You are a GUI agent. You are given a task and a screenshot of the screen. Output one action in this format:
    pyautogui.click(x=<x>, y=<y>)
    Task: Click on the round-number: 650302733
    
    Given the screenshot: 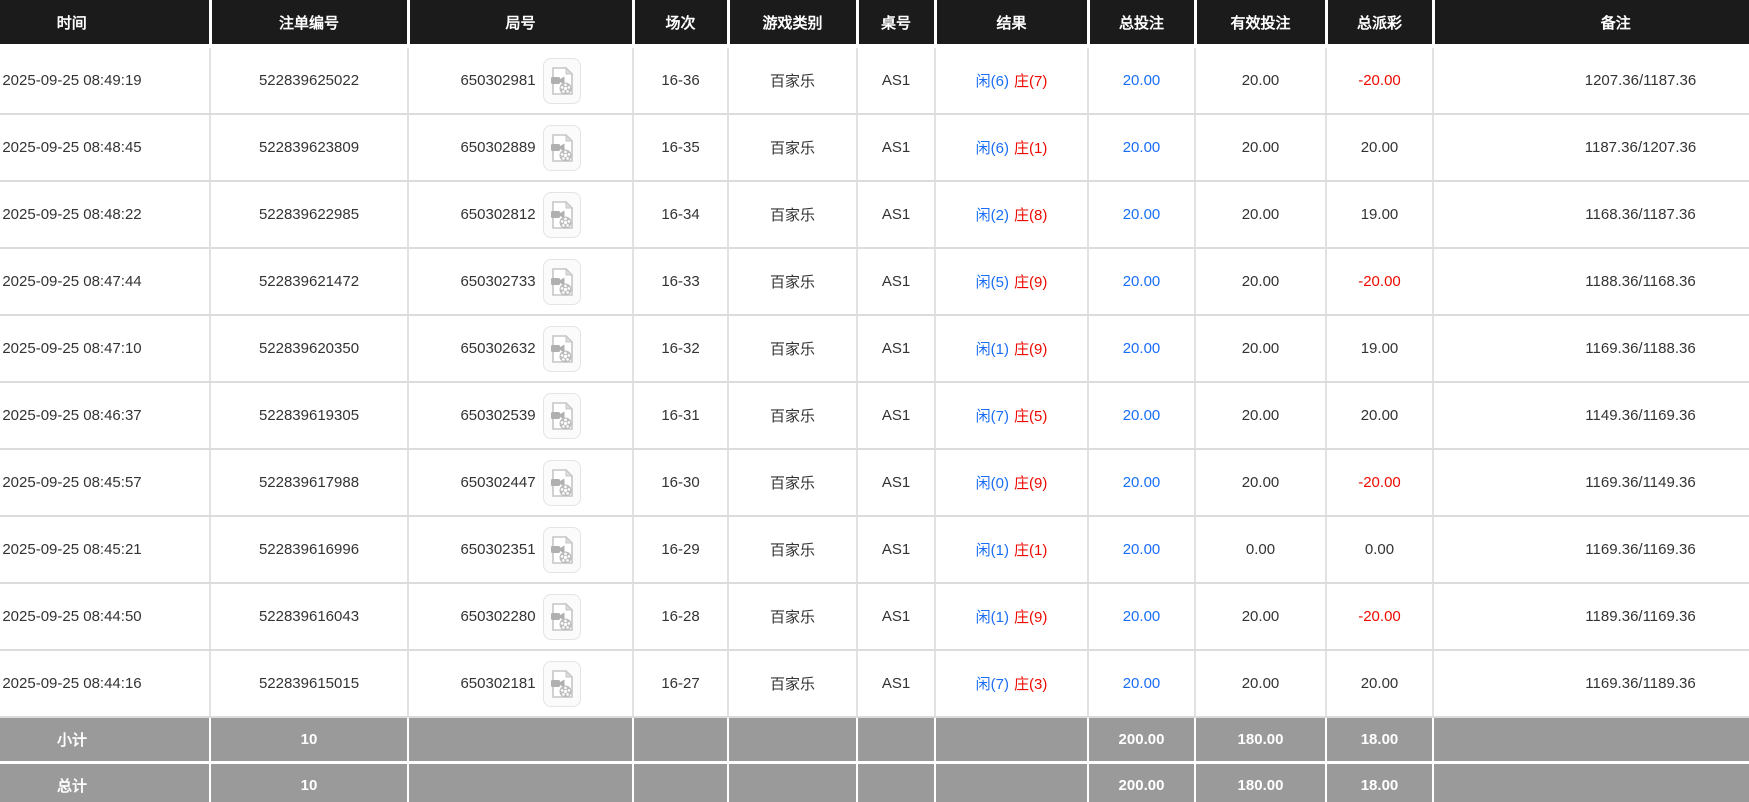 What is the action you would take?
    pyautogui.click(x=498, y=281)
    